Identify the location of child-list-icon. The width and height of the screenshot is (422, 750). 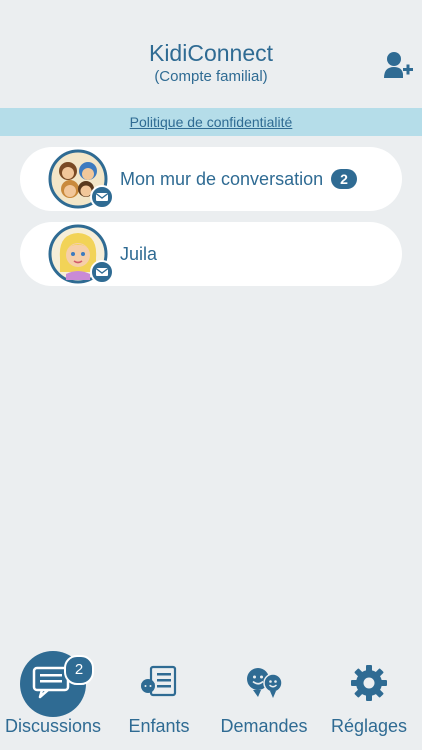
(159, 681).